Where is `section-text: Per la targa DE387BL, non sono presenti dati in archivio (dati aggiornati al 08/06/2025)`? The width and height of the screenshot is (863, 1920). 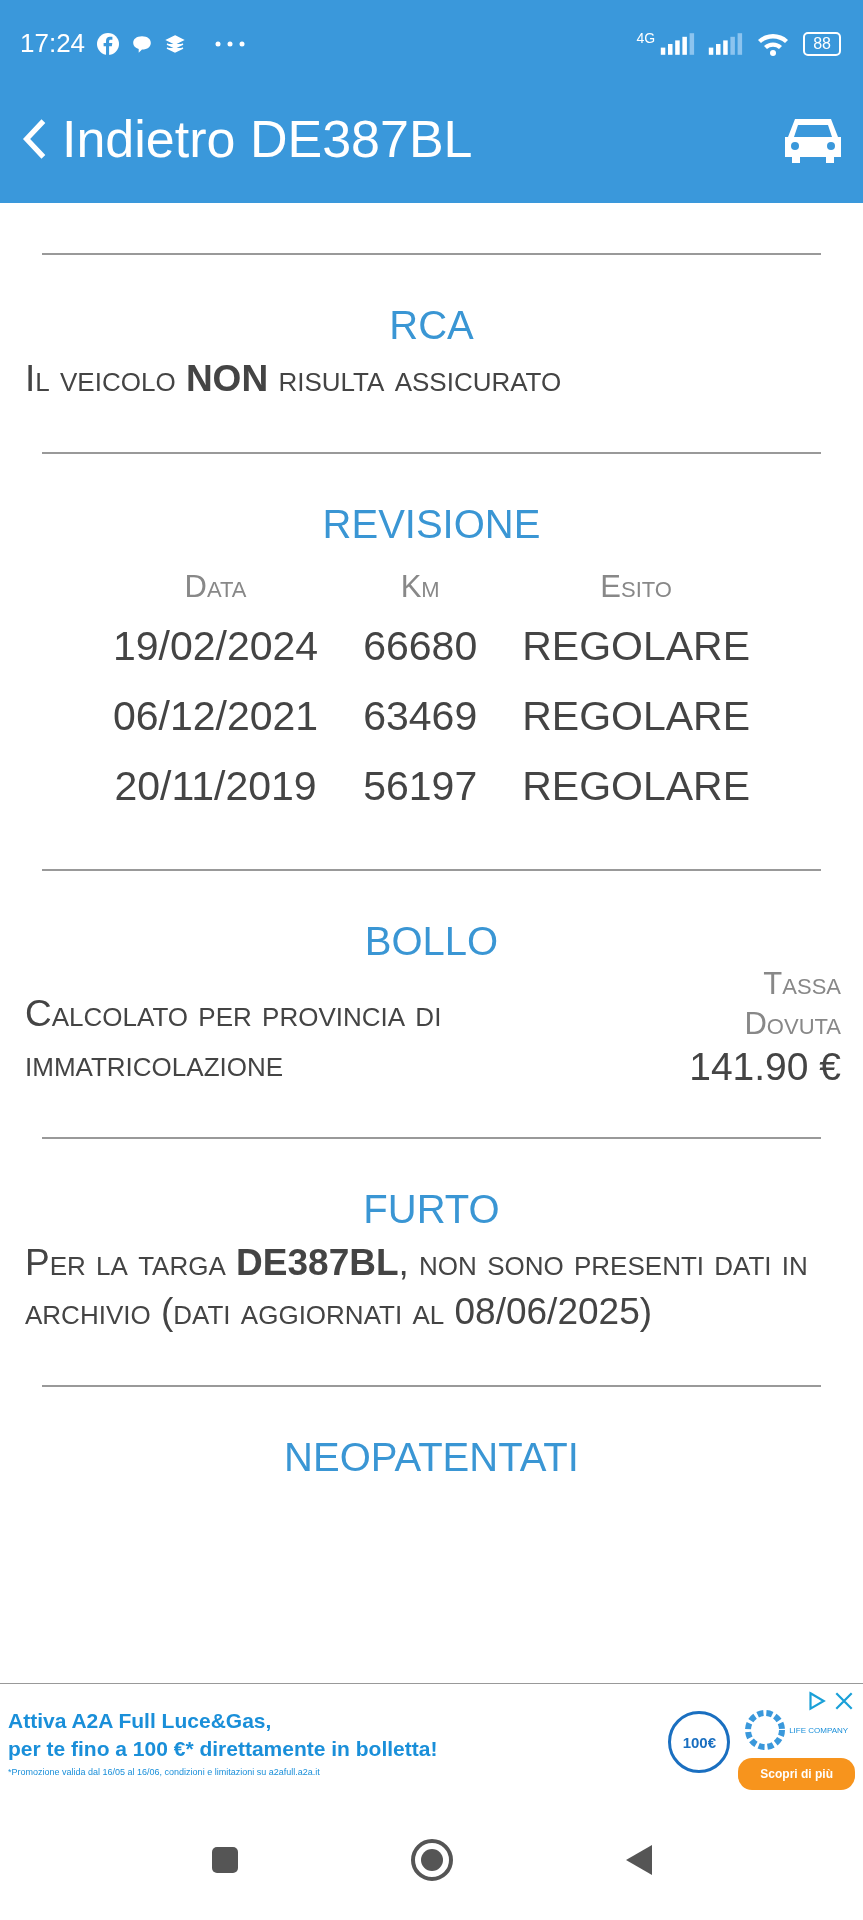 section-text: Per la targa DE387BL, non sono presenti dati in archivio (dati aggiornati al 08/06/2025) is located at coordinates (416, 1287).